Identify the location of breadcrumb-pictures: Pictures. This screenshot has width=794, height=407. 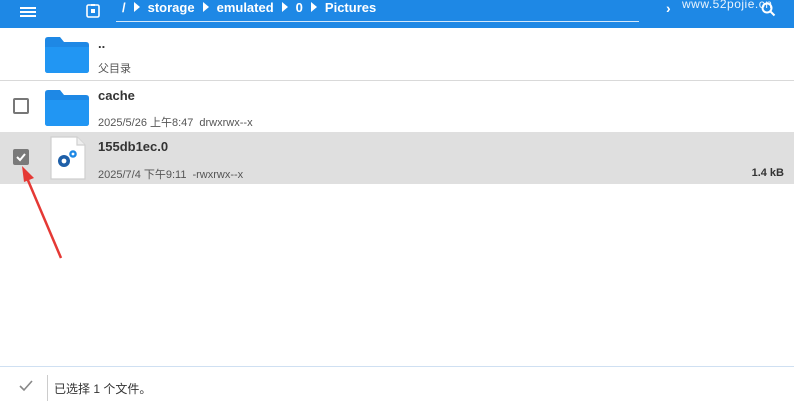
(350, 7).